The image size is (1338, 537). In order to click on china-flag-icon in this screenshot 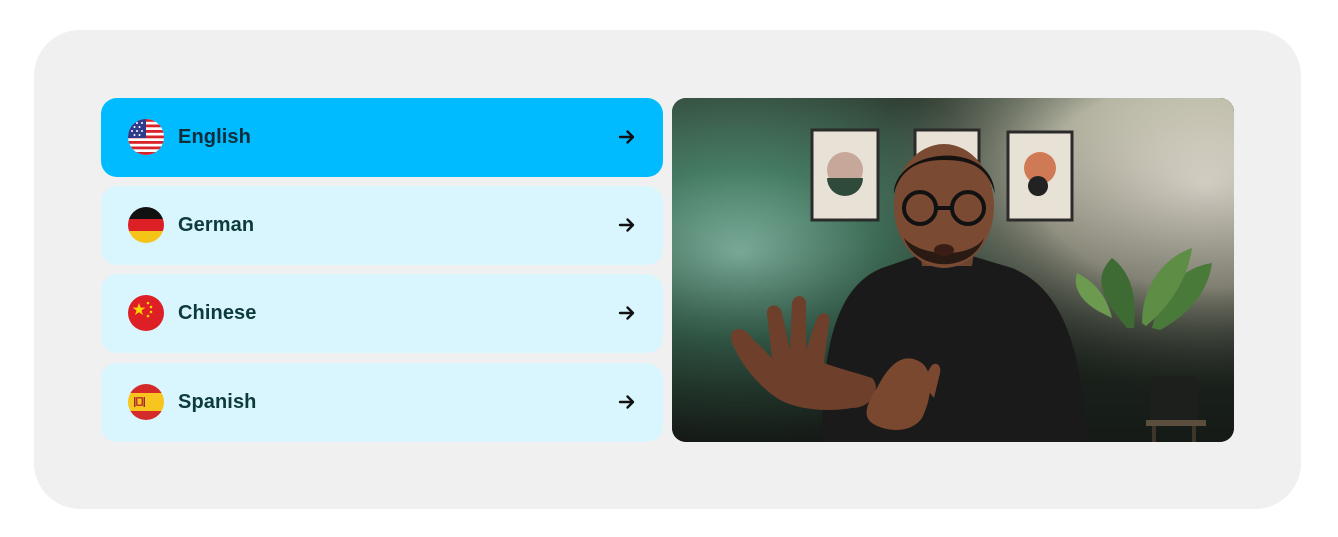, I will do `click(146, 313)`.